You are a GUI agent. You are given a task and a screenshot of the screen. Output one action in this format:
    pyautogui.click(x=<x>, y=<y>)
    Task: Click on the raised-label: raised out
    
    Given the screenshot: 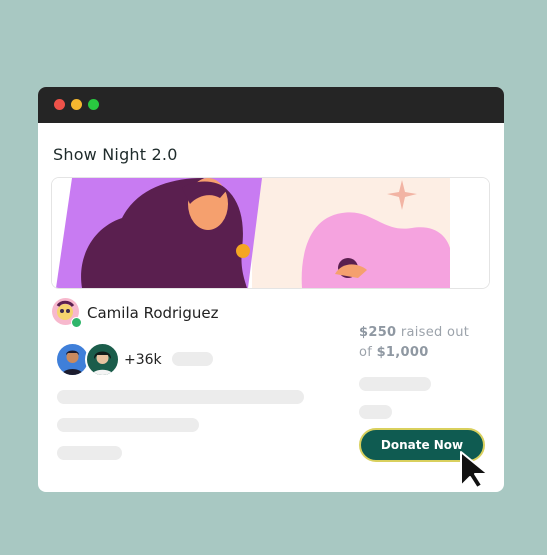 What is the action you would take?
    pyautogui.click(x=435, y=332)
    